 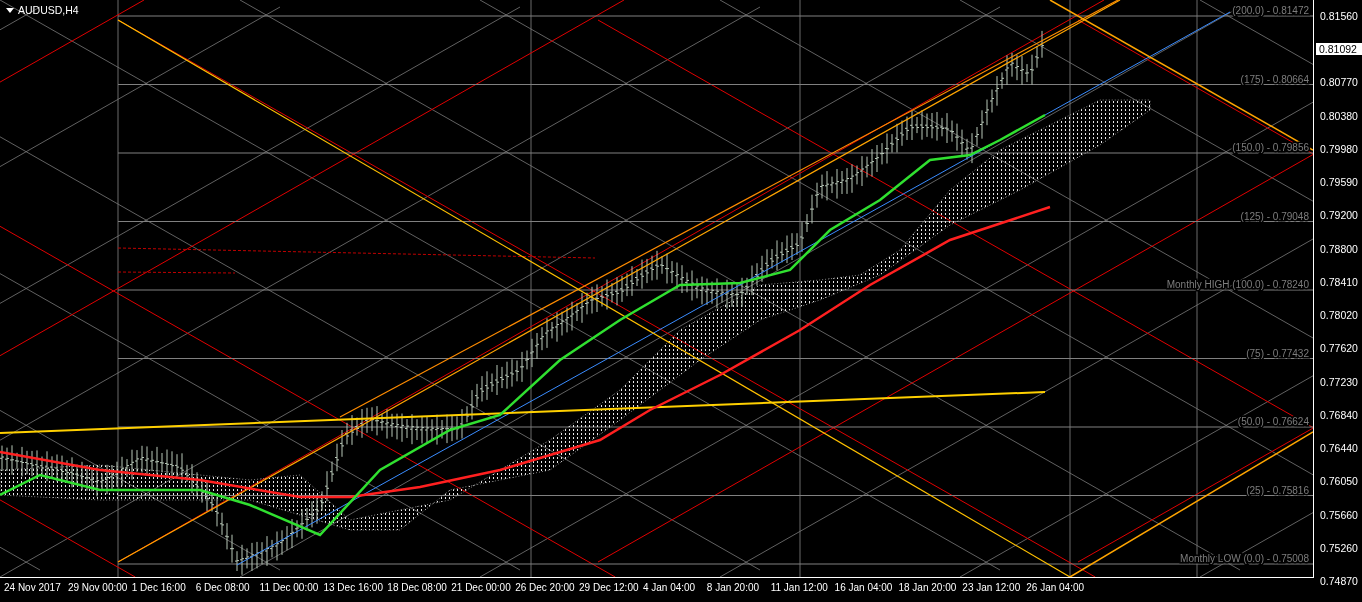 I want to click on price-axis-label: 0.74870, so click(x=1339, y=581).